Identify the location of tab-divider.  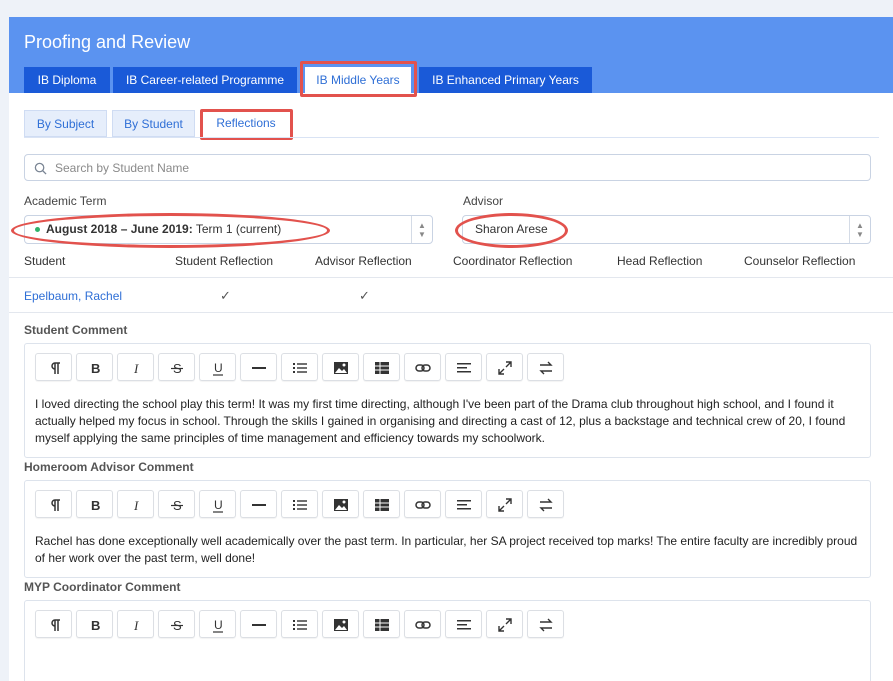
(451, 137).